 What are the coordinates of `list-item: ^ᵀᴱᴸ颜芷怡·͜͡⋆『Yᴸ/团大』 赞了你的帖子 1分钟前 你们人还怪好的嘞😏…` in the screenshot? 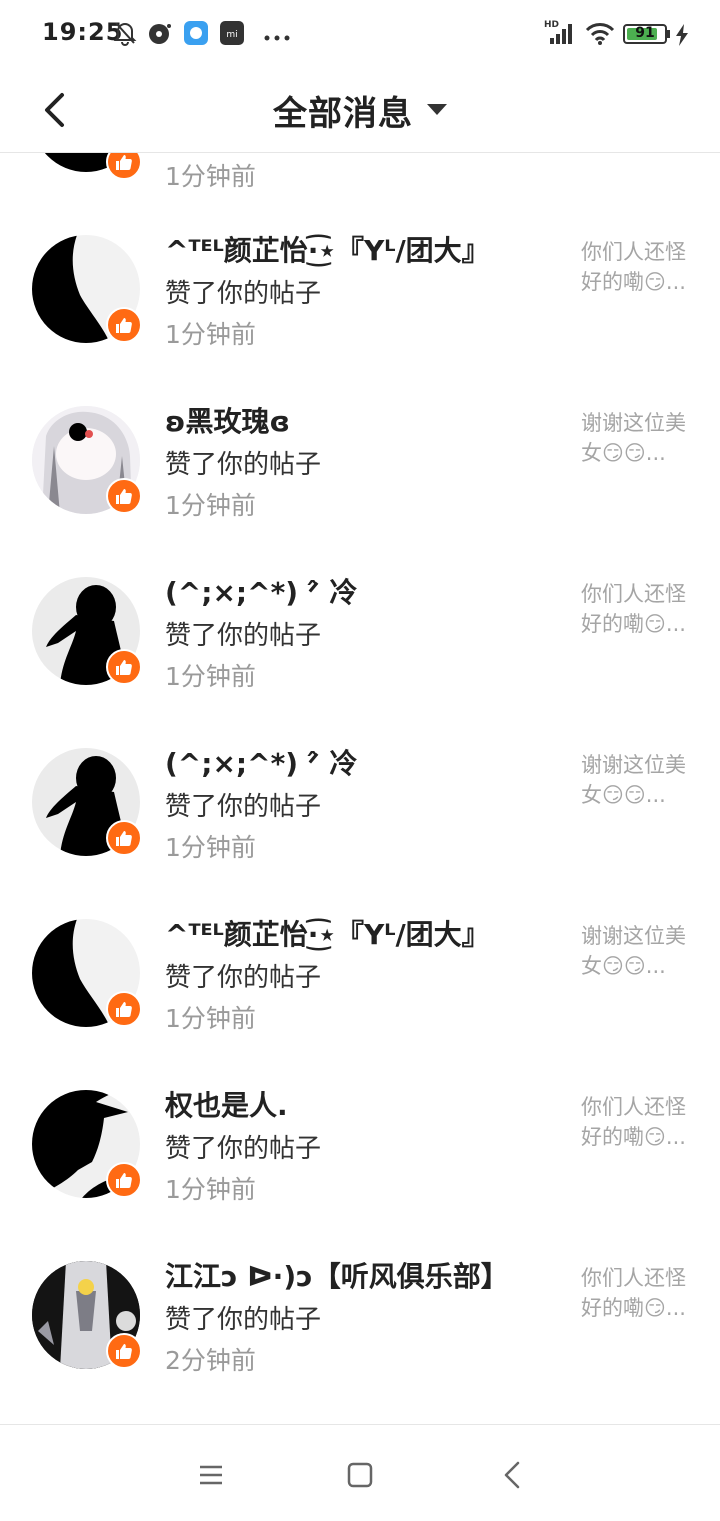 It's located at (360, 266).